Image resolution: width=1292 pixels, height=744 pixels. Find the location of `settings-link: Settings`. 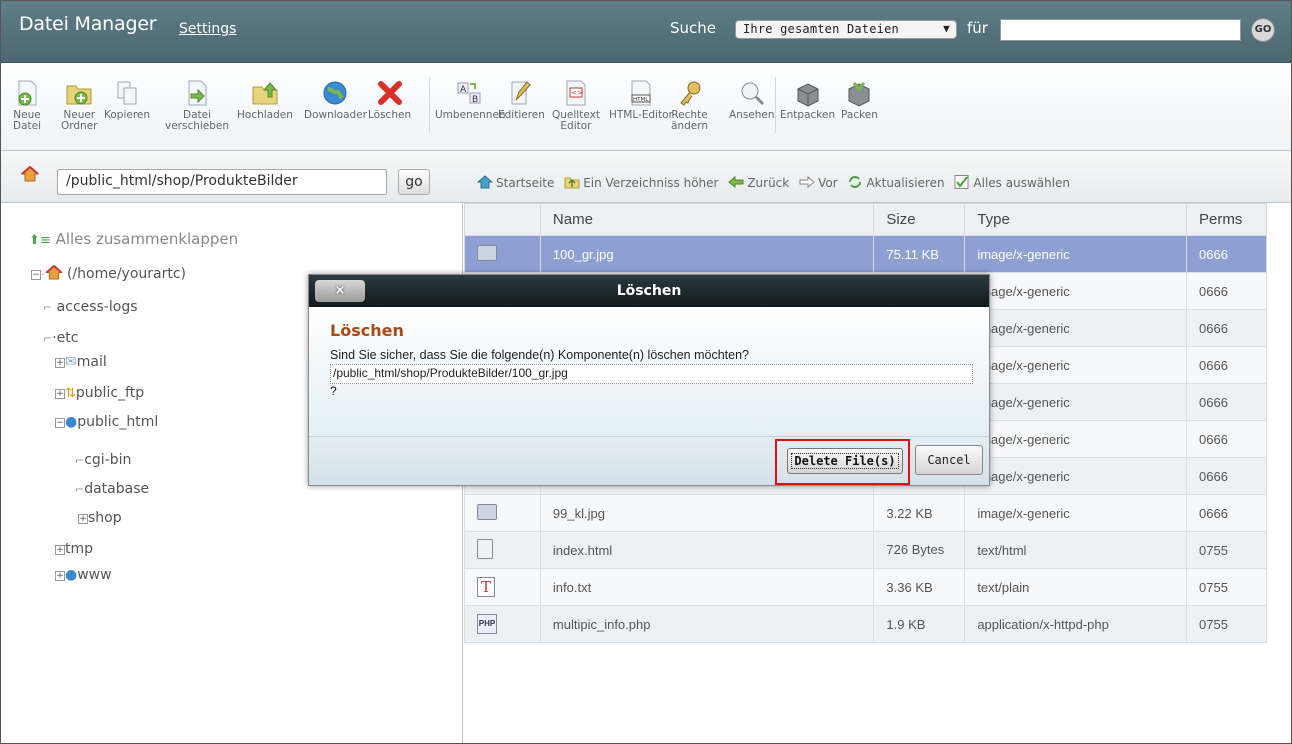

settings-link: Settings is located at coordinates (207, 29).